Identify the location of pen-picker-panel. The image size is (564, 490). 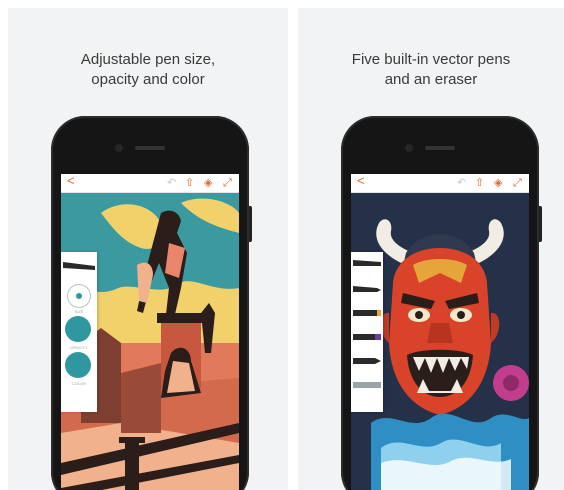
(367, 332).